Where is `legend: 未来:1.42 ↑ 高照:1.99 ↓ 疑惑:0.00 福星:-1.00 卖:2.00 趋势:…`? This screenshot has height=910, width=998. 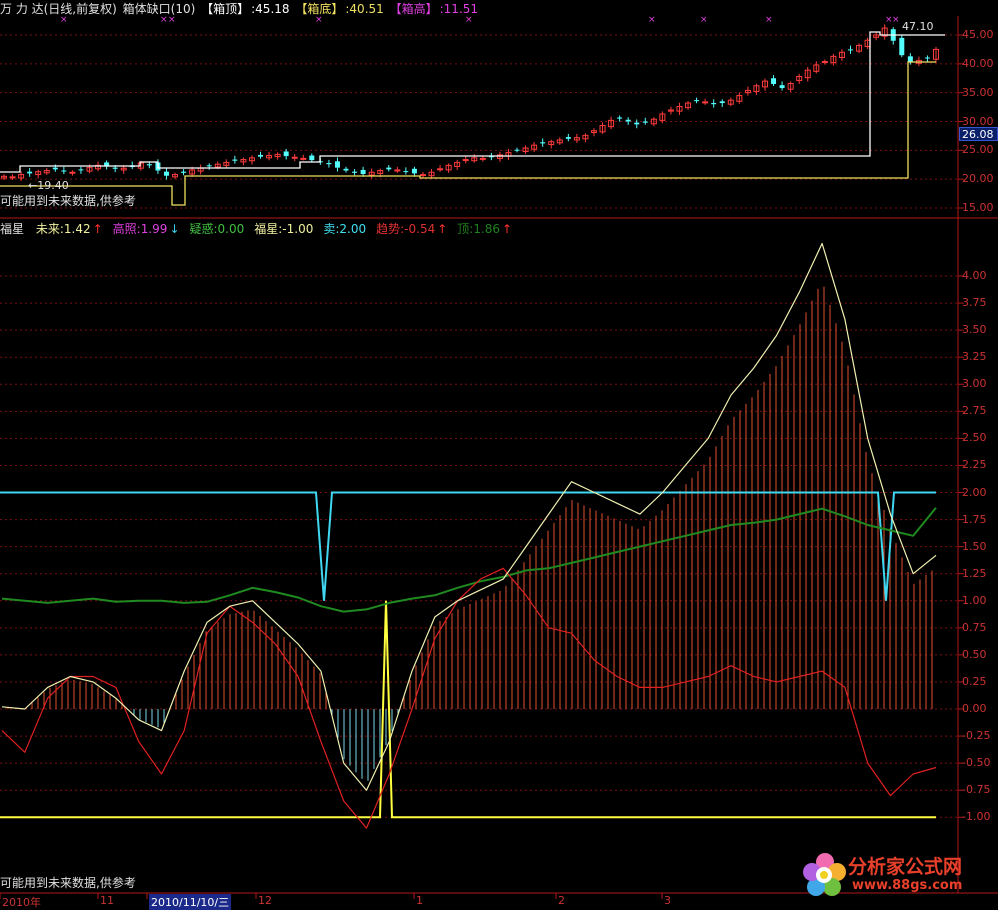 legend: 未来:1.42 ↑ 高照:1.99 ↓ 疑惑:0.00 福星:-1.00 卖:2.00 趋势:… is located at coordinates (273, 229).